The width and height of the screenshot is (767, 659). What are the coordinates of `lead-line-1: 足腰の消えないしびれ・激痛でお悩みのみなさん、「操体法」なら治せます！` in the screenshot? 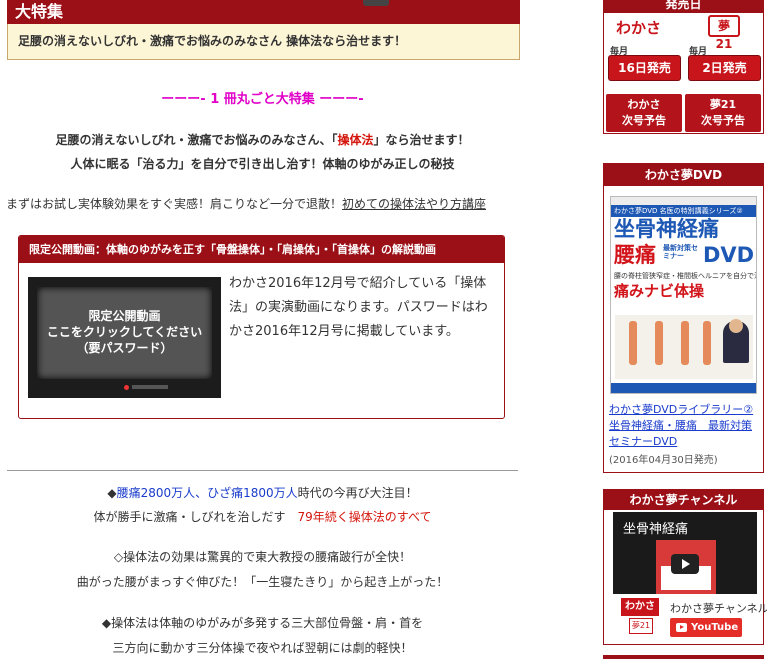 It's located at (262, 139).